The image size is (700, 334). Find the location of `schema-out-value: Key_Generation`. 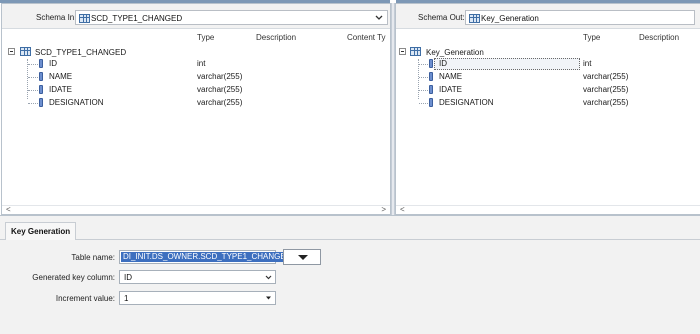

schema-out-value: Key_Generation is located at coordinates (510, 18).